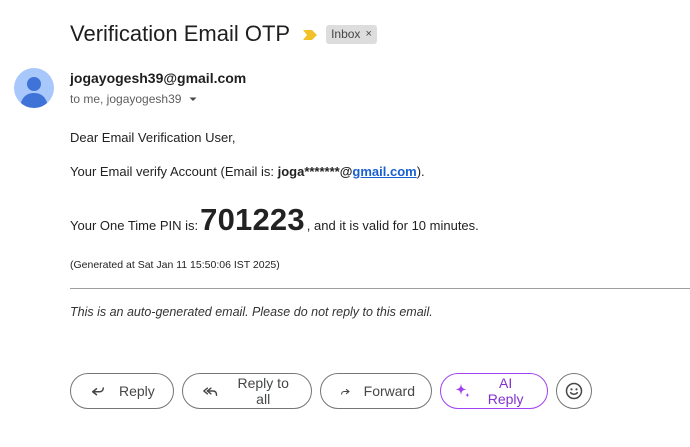  I want to click on reply-button: Reply, so click(122, 391).